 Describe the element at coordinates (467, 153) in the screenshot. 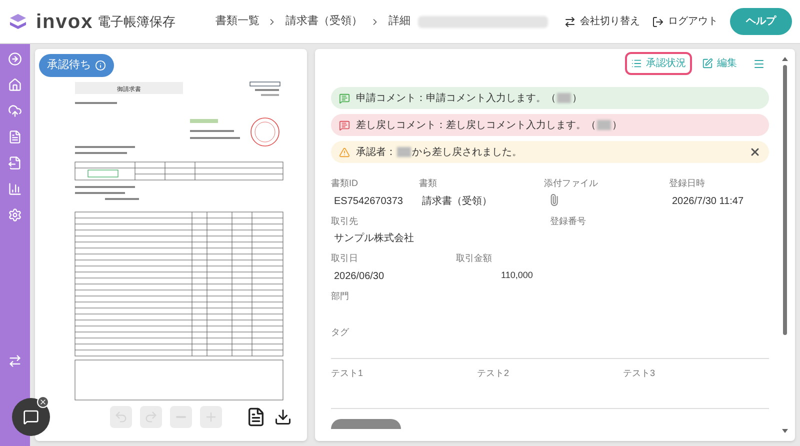

I see `alert-text: から差し戻されました。` at that location.